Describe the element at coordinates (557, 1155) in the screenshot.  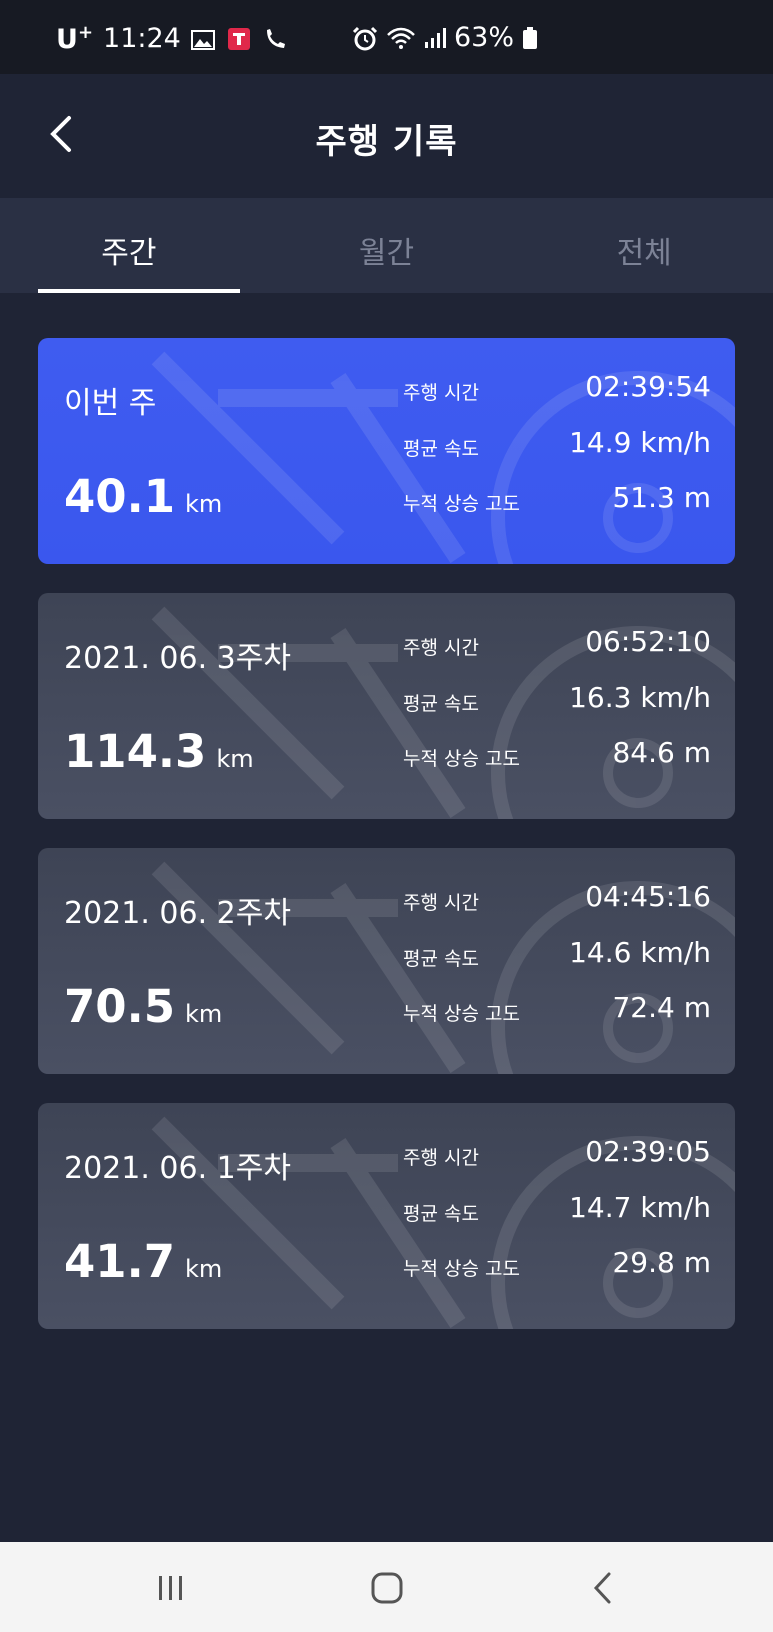
I see `ride-time-row: 주행 시간 02:39:05` at that location.